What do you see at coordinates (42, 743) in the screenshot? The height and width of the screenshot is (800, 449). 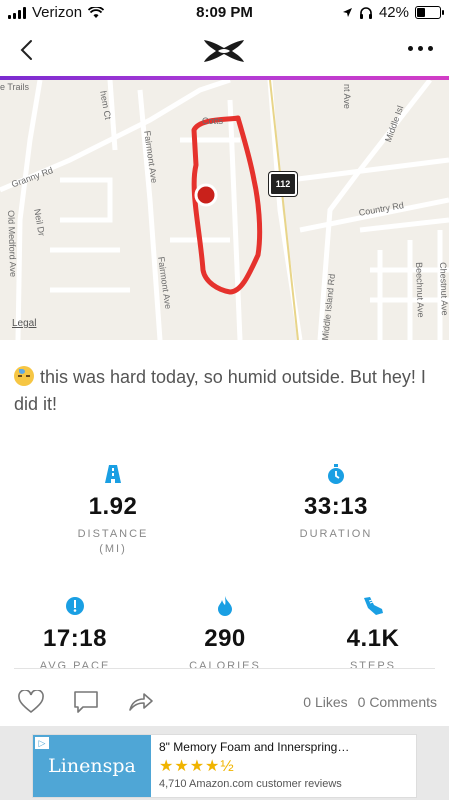 I see `adchoices-icon: ▷` at bounding box center [42, 743].